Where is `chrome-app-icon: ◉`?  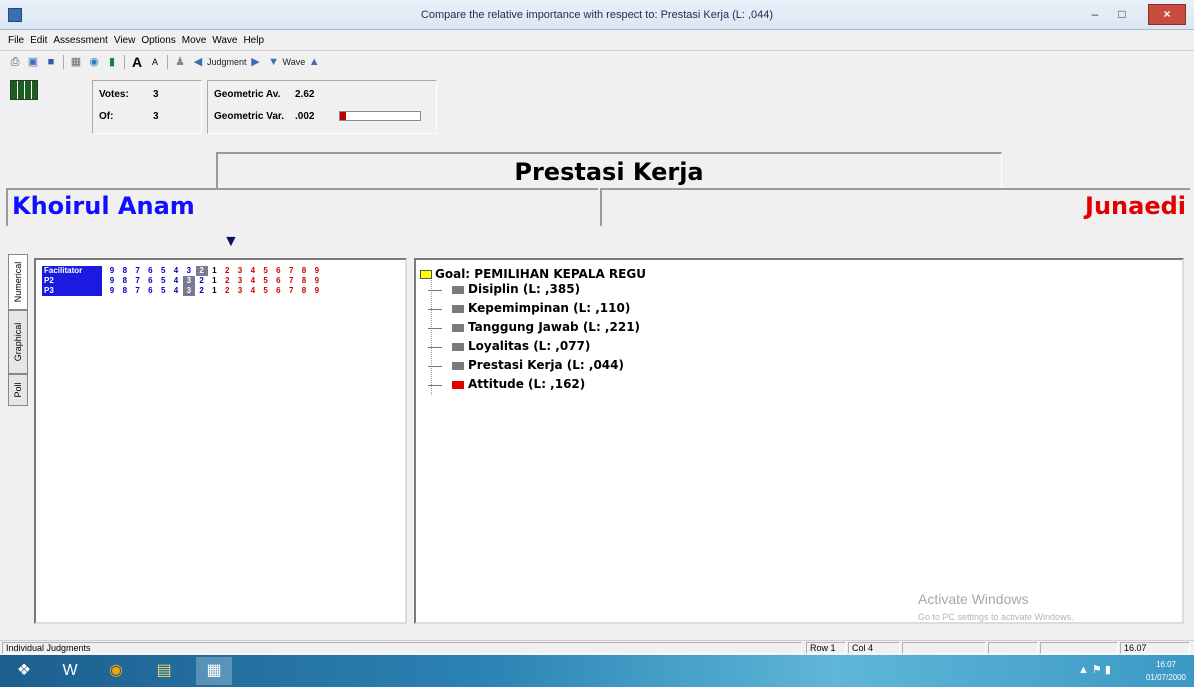
chrome-app-icon: ◉ is located at coordinates (116, 671).